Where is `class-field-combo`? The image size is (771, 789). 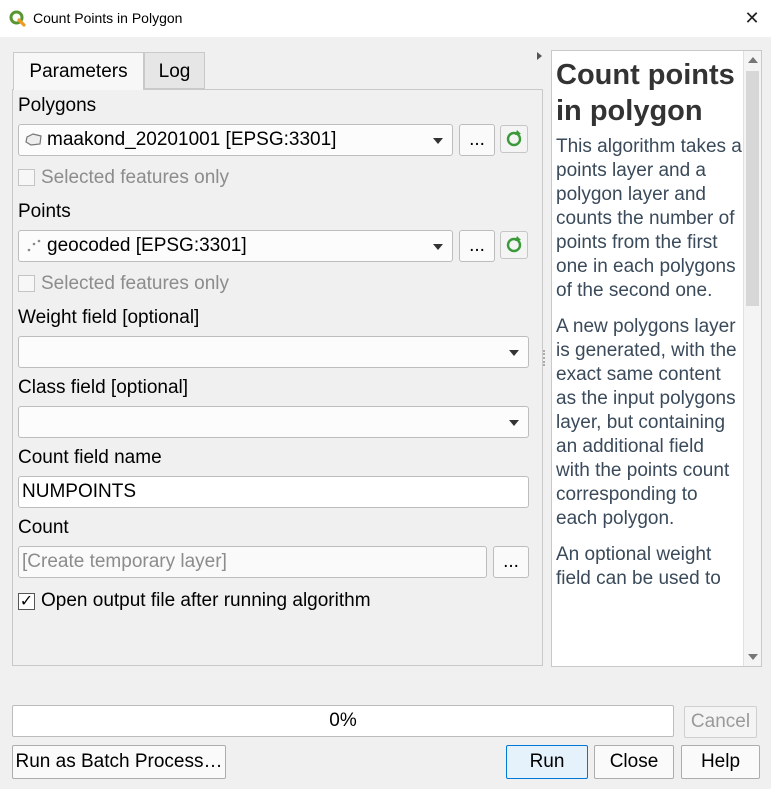 class-field-combo is located at coordinates (273, 422).